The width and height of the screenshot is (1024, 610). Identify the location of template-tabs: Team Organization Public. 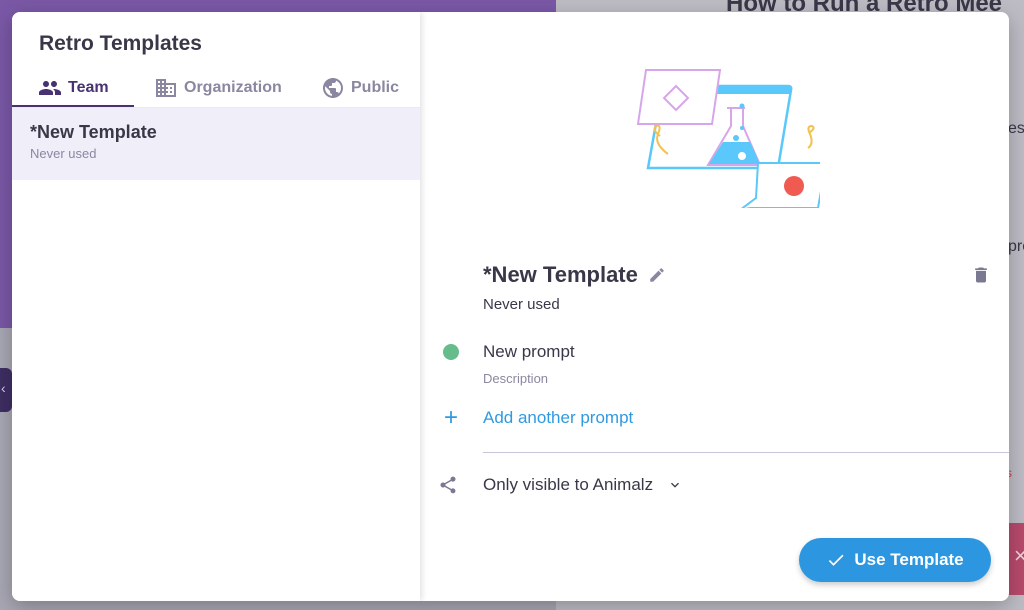
(216, 89).